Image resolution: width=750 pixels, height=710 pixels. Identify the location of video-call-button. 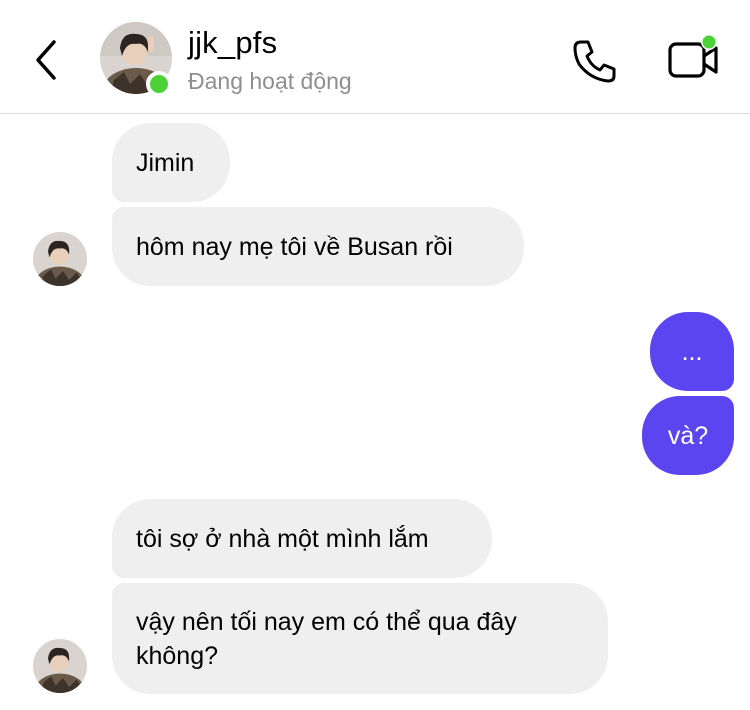
(694, 59).